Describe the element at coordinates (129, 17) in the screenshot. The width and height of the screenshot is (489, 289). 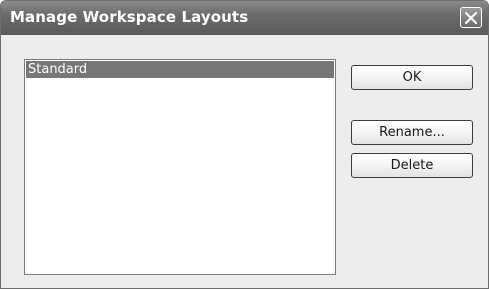
I see `dialog-title: Manage Workspace Layouts` at that location.